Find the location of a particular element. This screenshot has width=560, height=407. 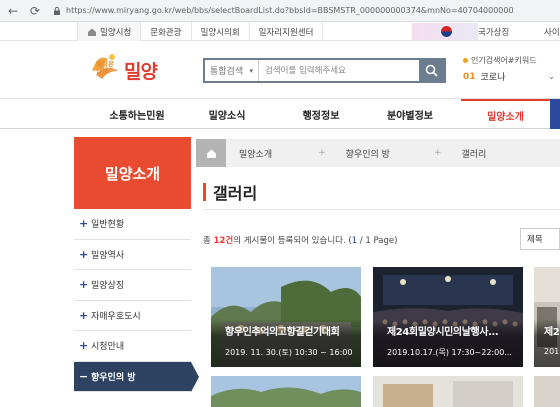

back-icon: ← is located at coordinates (13, 11).